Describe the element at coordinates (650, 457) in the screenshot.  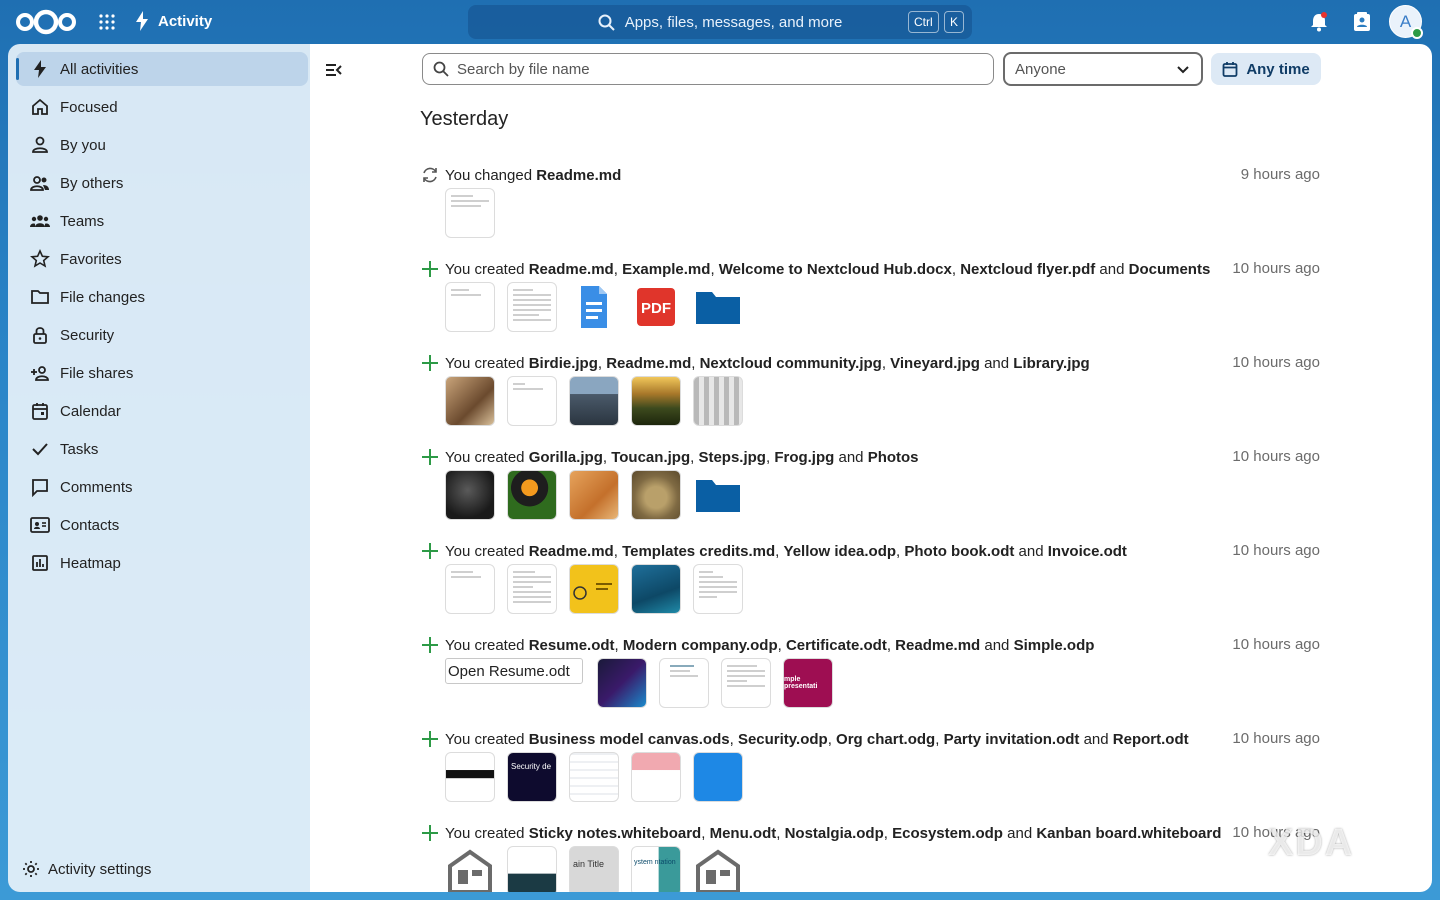
I see `file-link: Toucan.jpg` at that location.